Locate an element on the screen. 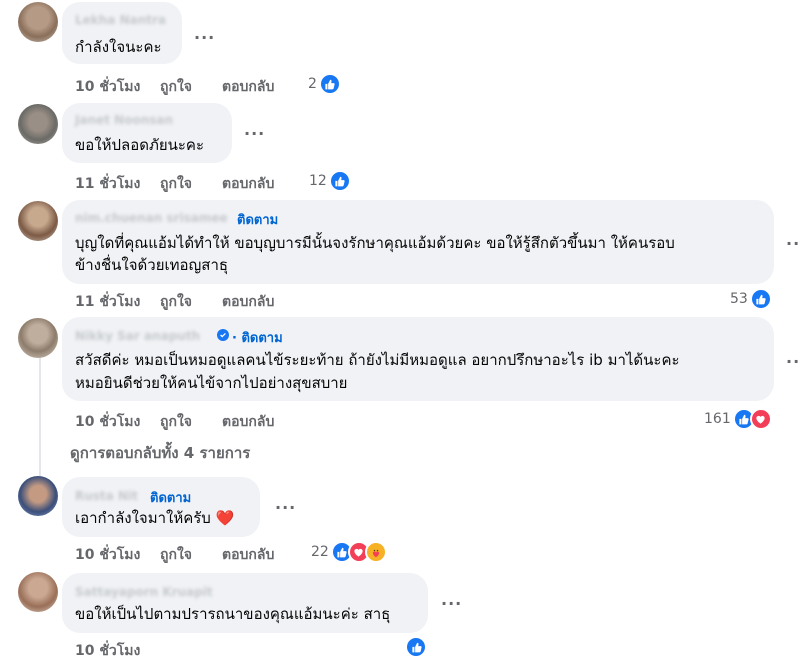 This screenshot has height=662, width=800. reaction-count: 12 is located at coordinates (318, 181).